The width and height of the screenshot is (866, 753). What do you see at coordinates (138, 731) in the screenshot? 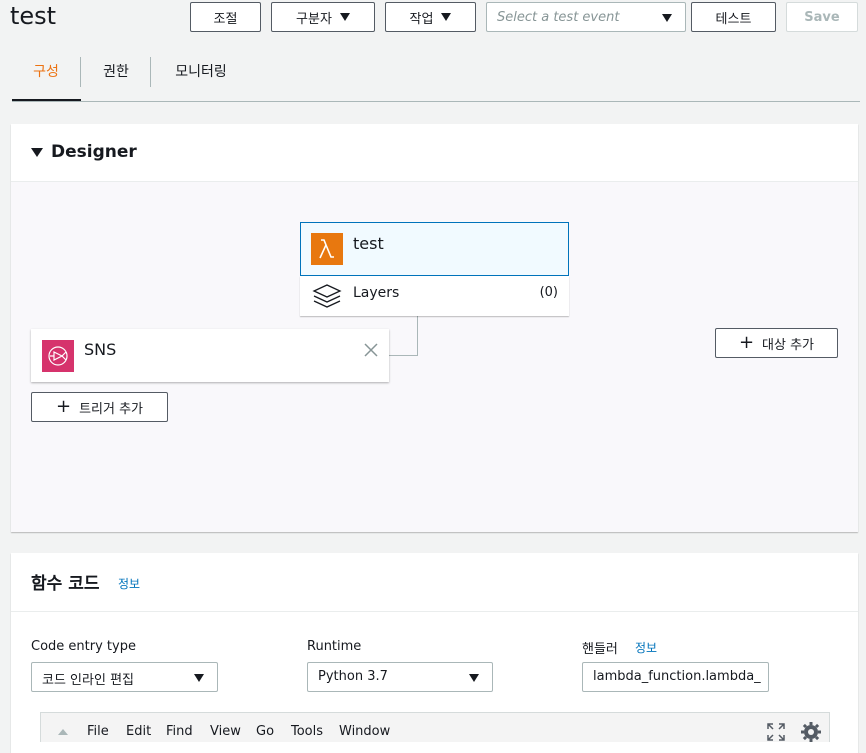
I see `editor-menu-edit: Edit` at bounding box center [138, 731].